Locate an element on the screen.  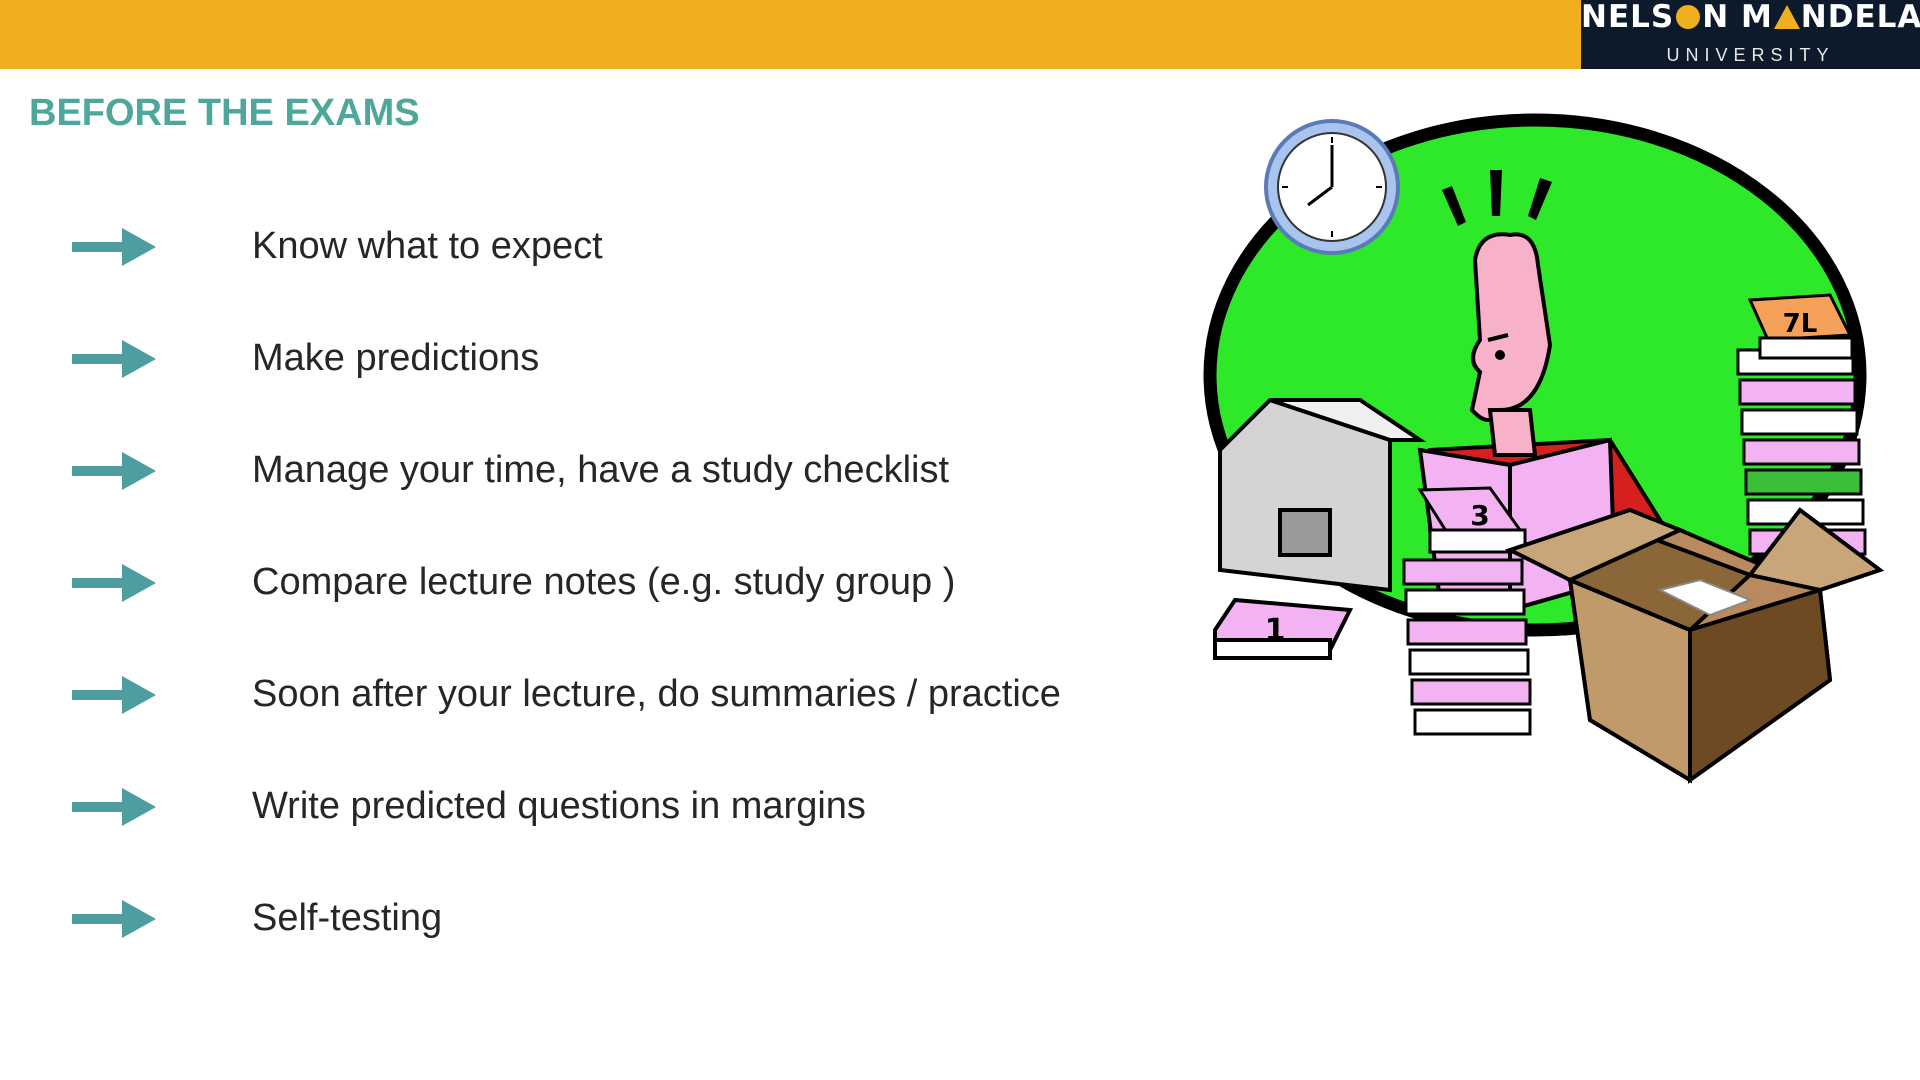
logo-subtitle: UNIVERSITY is located at coordinates (1750, 55).